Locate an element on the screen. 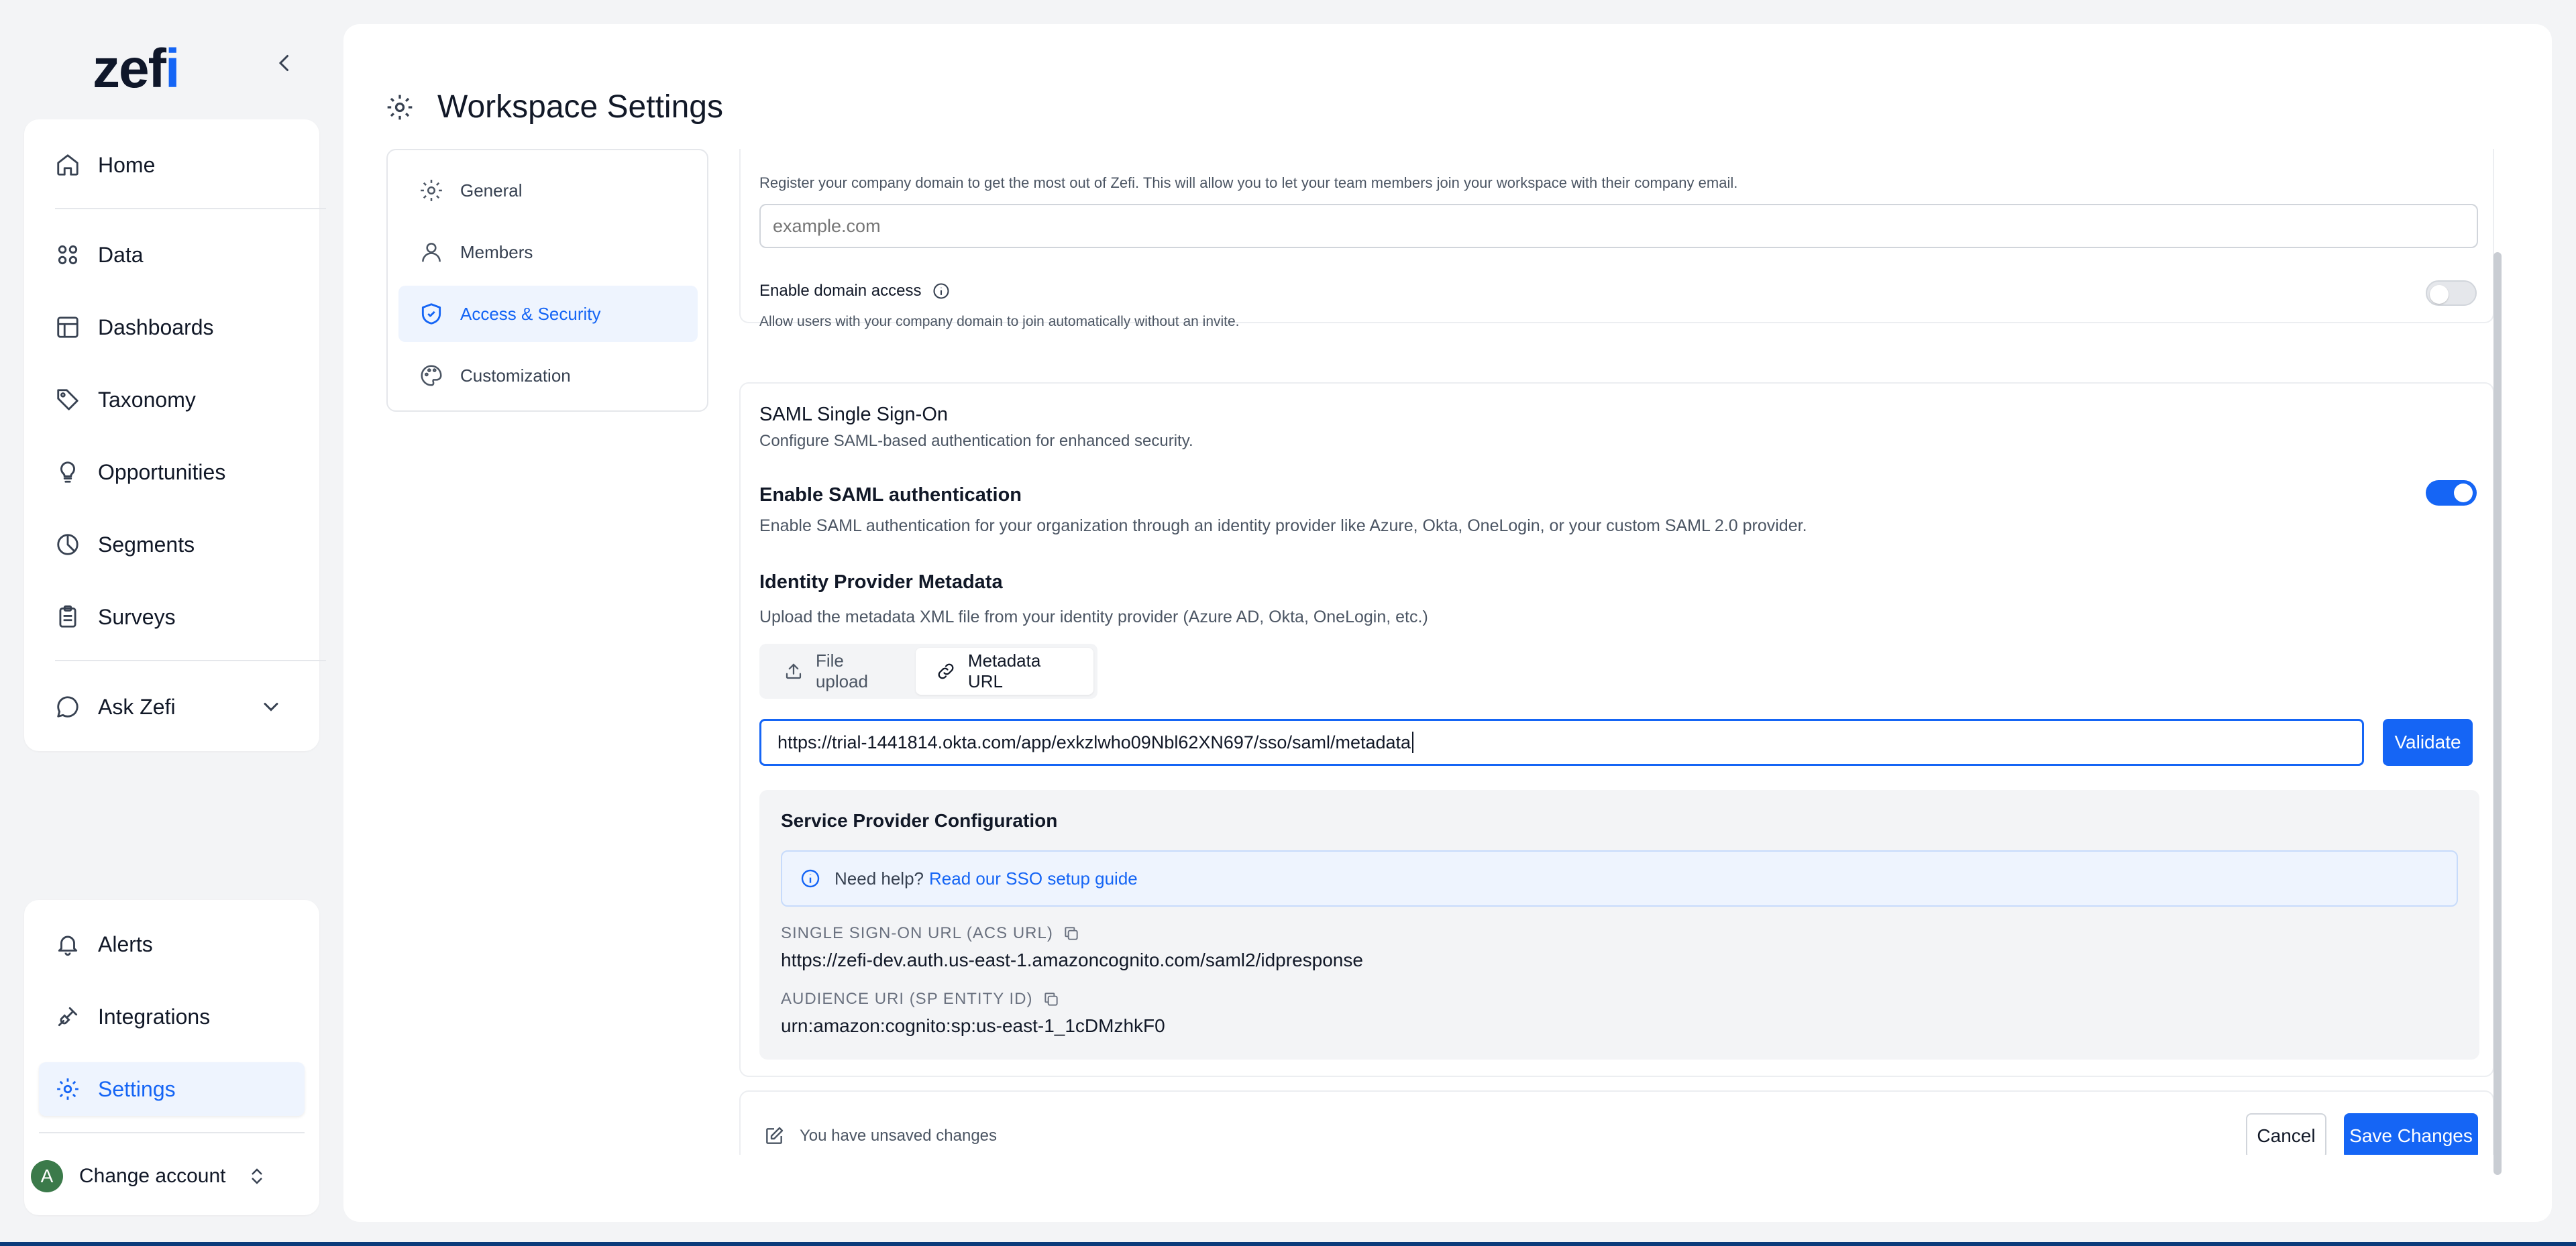 This screenshot has height=1246, width=2576. settings-nav-general: General is located at coordinates (548, 190).